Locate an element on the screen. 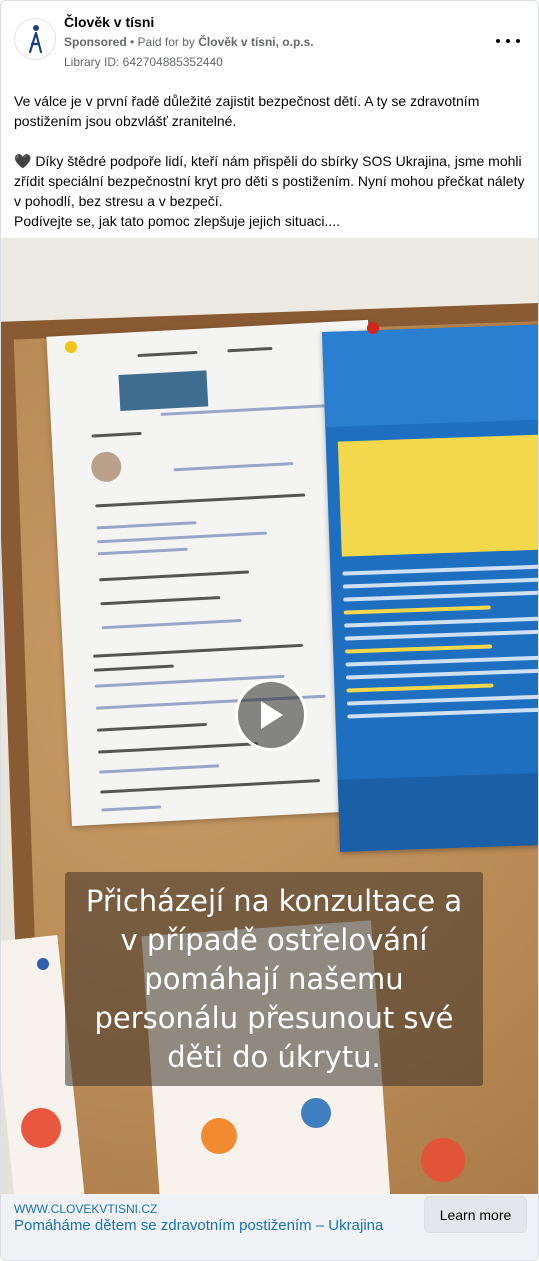 This screenshot has width=539, height=1261. more-horizontal-icon is located at coordinates (498, 41).